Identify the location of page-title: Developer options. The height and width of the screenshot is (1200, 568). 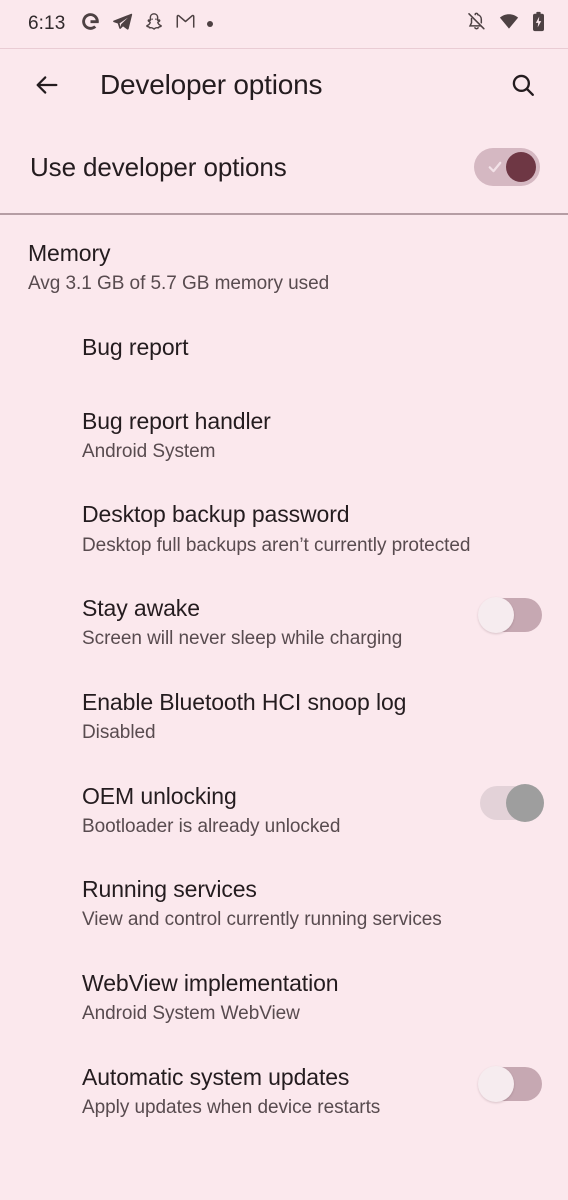
(211, 84).